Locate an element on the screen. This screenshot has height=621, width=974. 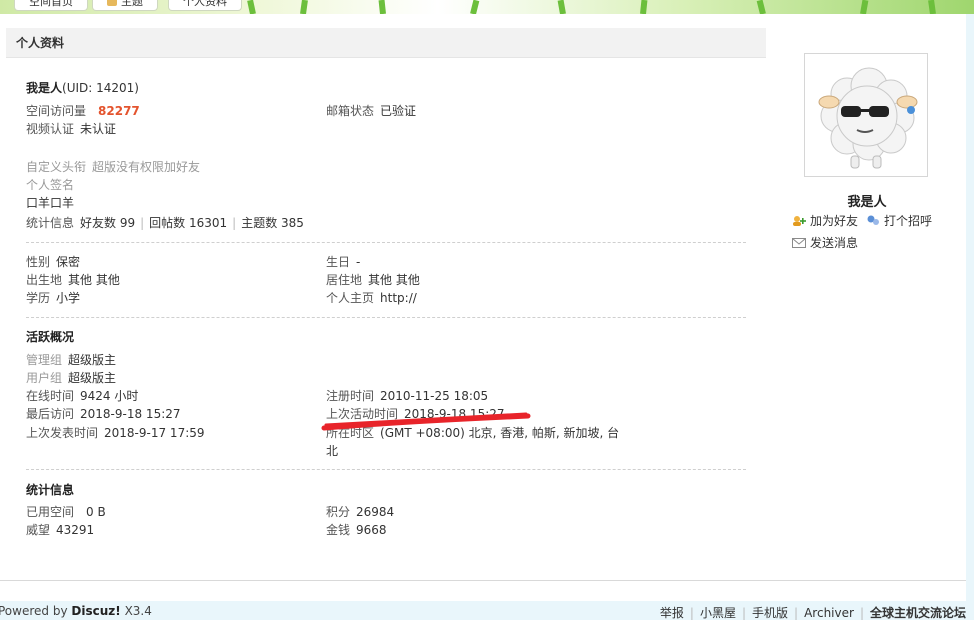
threads-icon is located at coordinates (112, 3).